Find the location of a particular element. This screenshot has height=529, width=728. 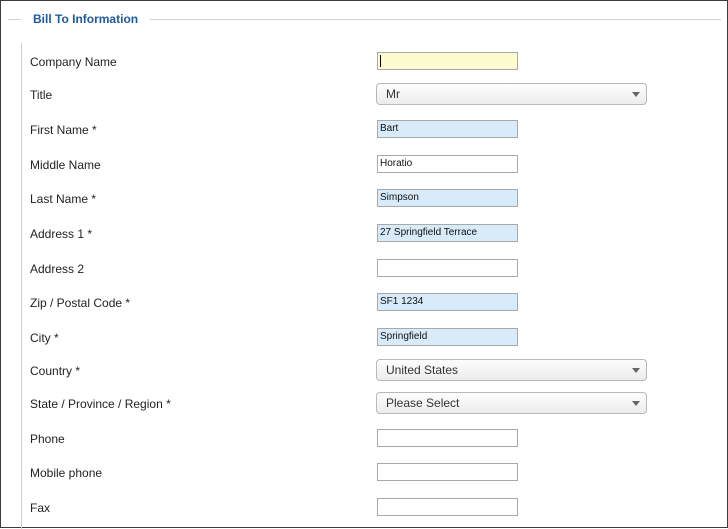

zip-value: SF1 1234 is located at coordinates (402, 301).